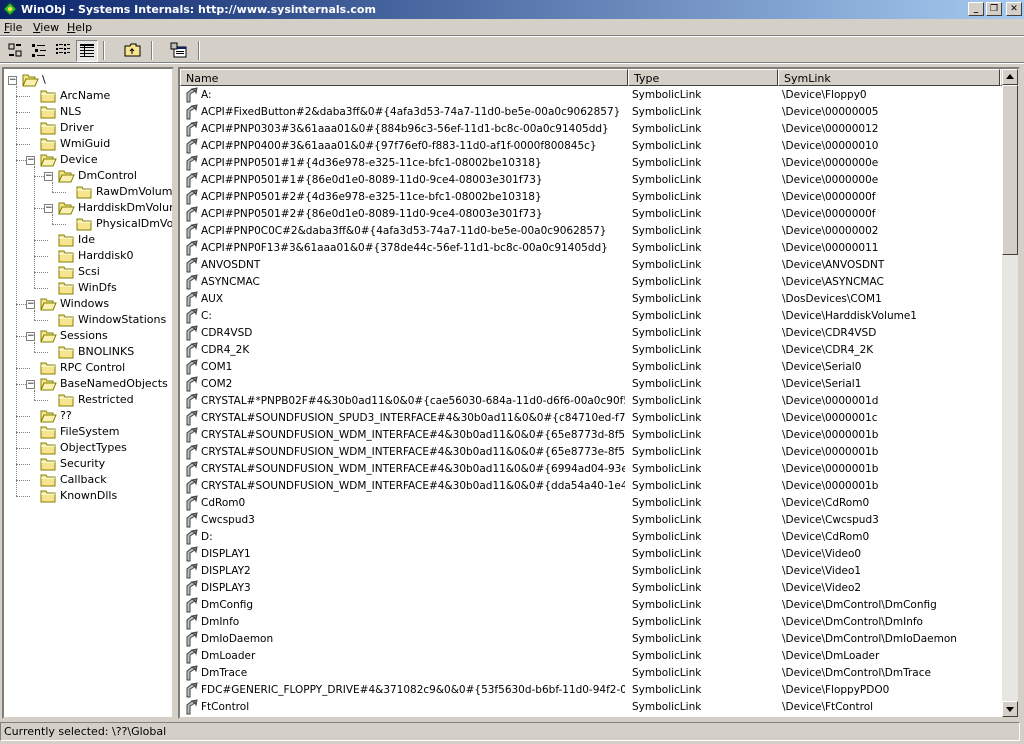 This screenshot has width=1024, height=744. I want to click on menu-view: View, so click(46, 27).